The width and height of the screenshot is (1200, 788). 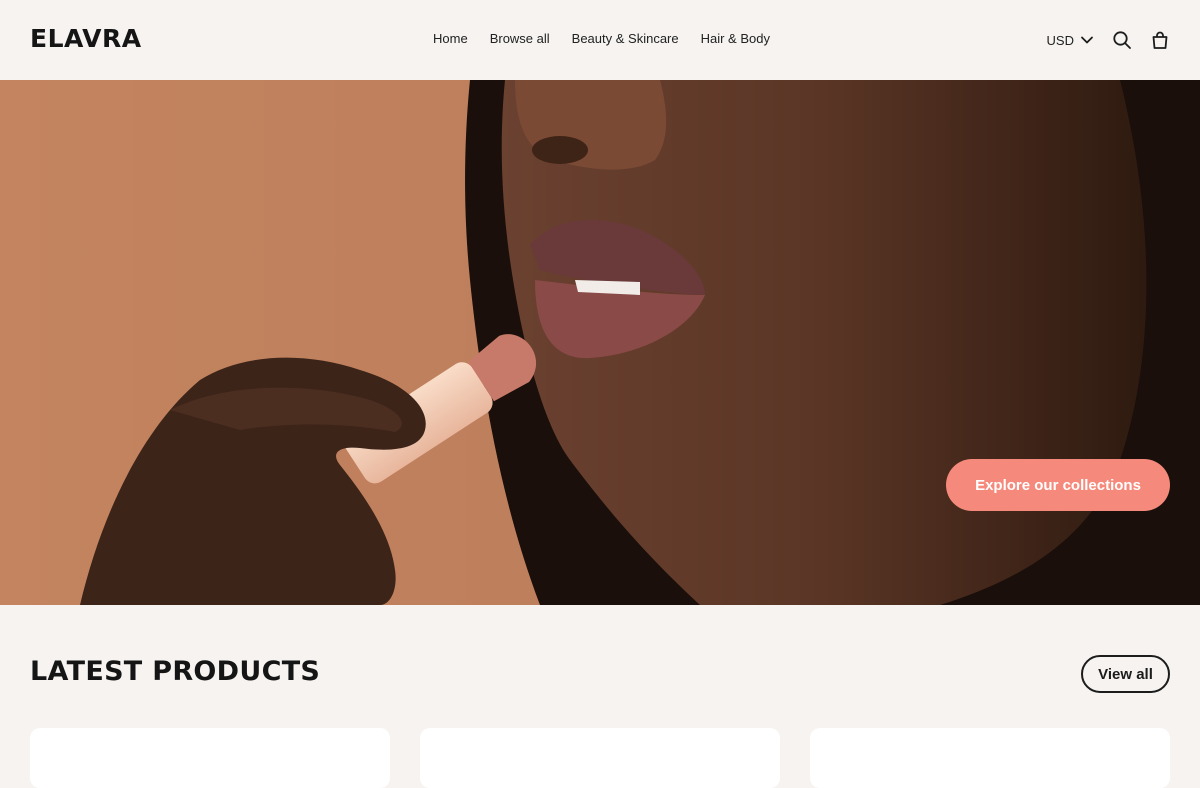 I want to click on header-actions: USD, so click(x=1108, y=40).